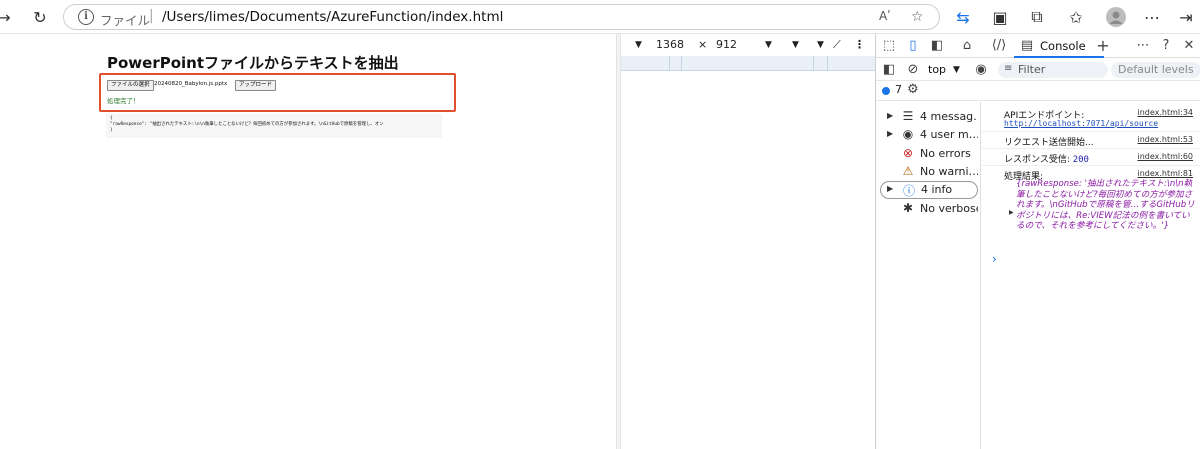 The height and width of the screenshot is (449, 1200). Describe the element at coordinates (820, 45) in the screenshot. I see `save-data-dropdown-icon: ▼` at that location.